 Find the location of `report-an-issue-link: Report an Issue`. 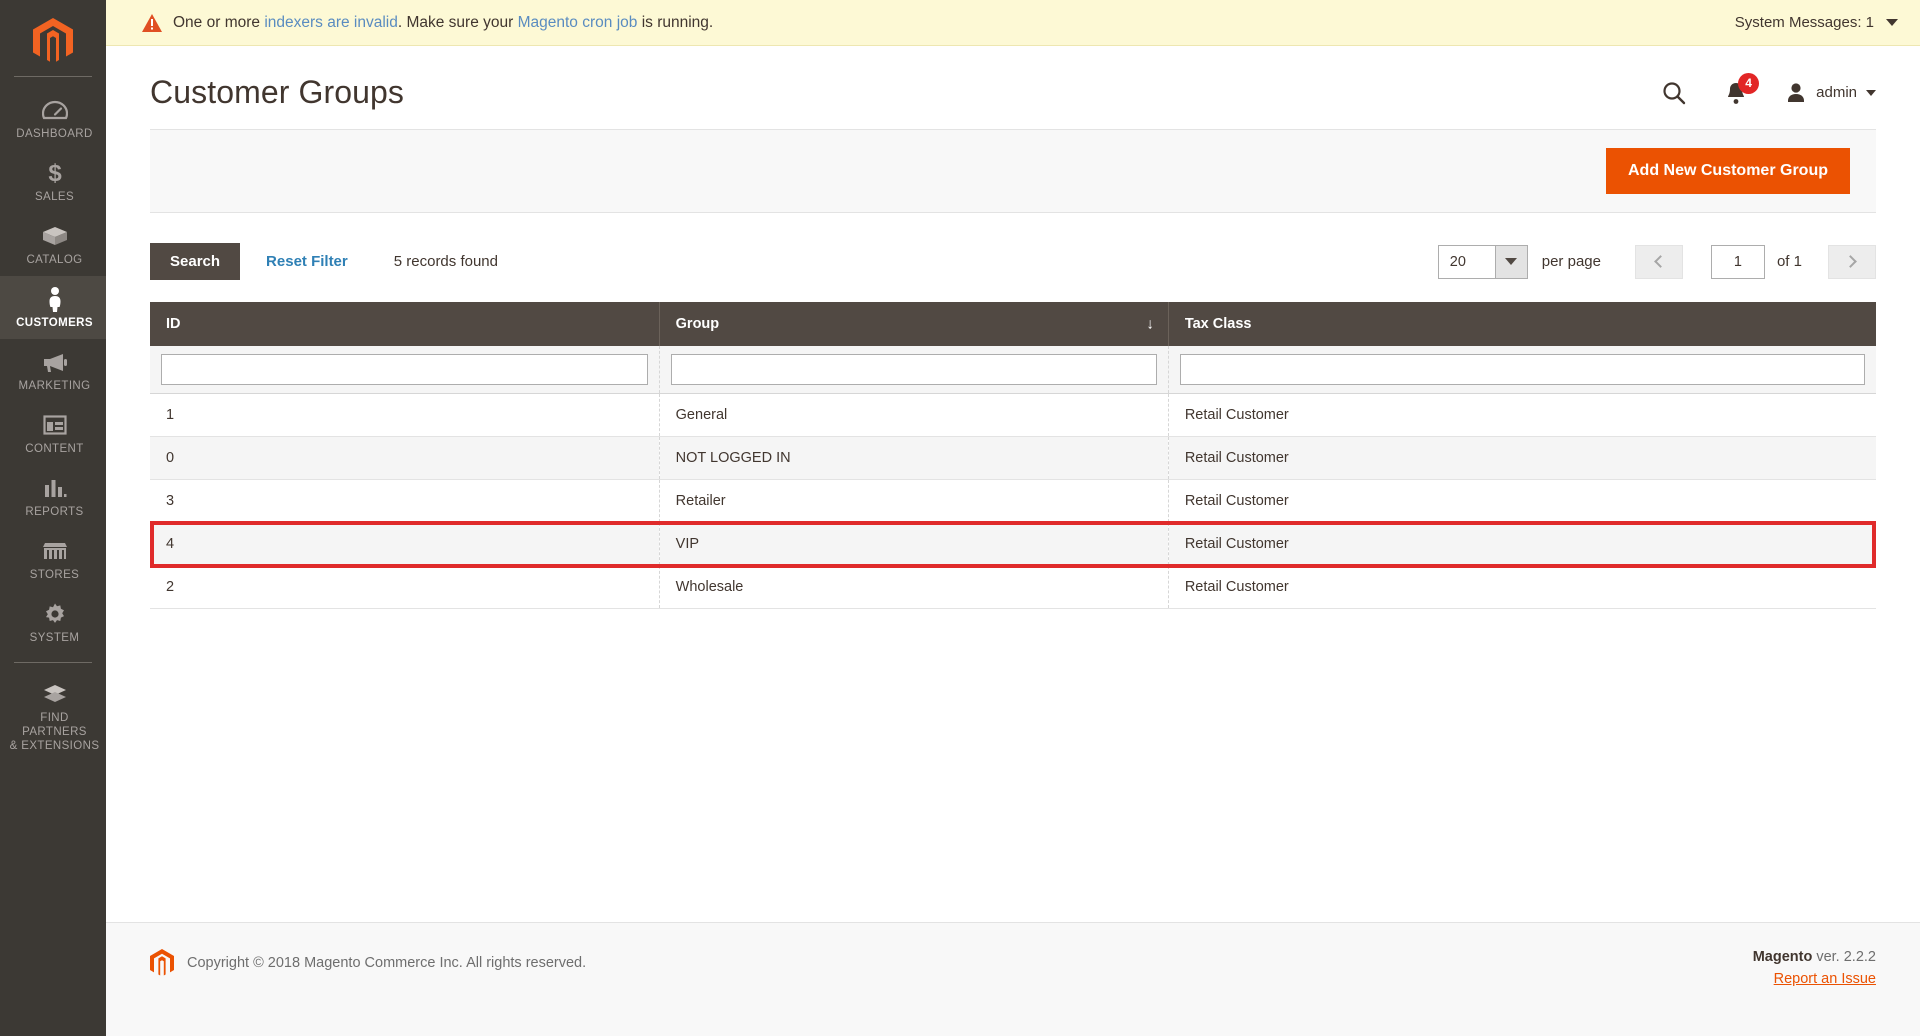

report-an-issue-link: Report an Issue is located at coordinates (1814, 979).